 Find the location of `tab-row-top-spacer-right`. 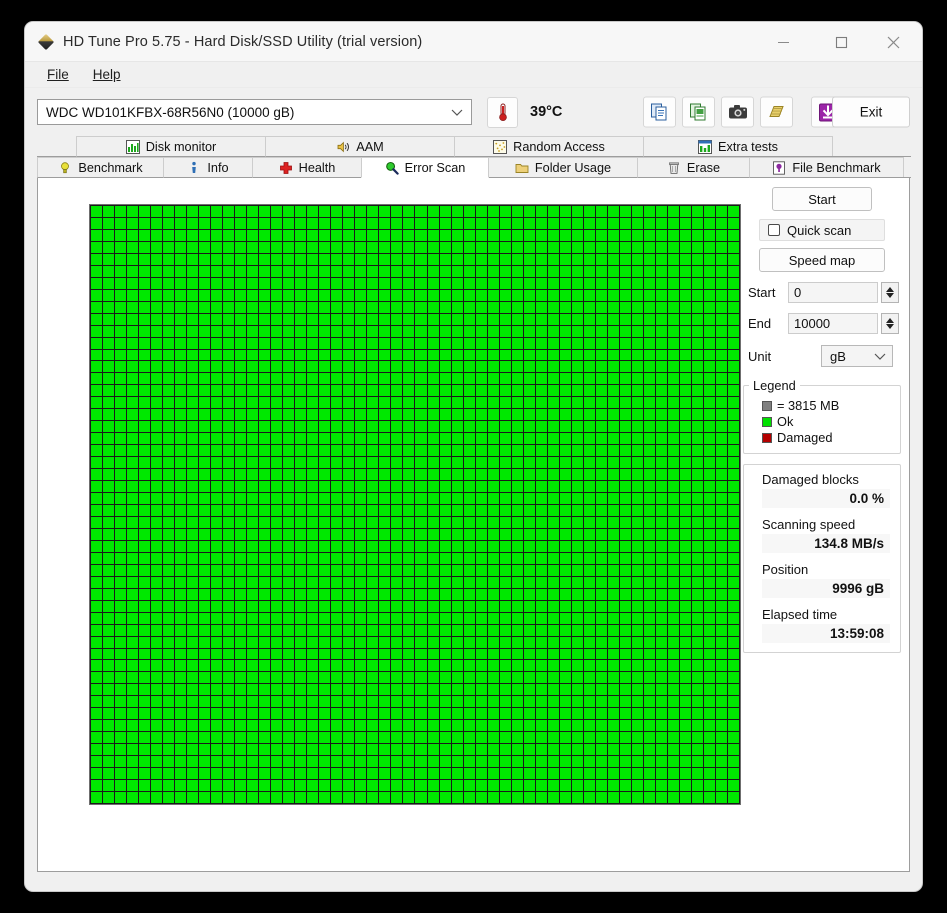

tab-row-top-spacer-right is located at coordinates (871, 146).